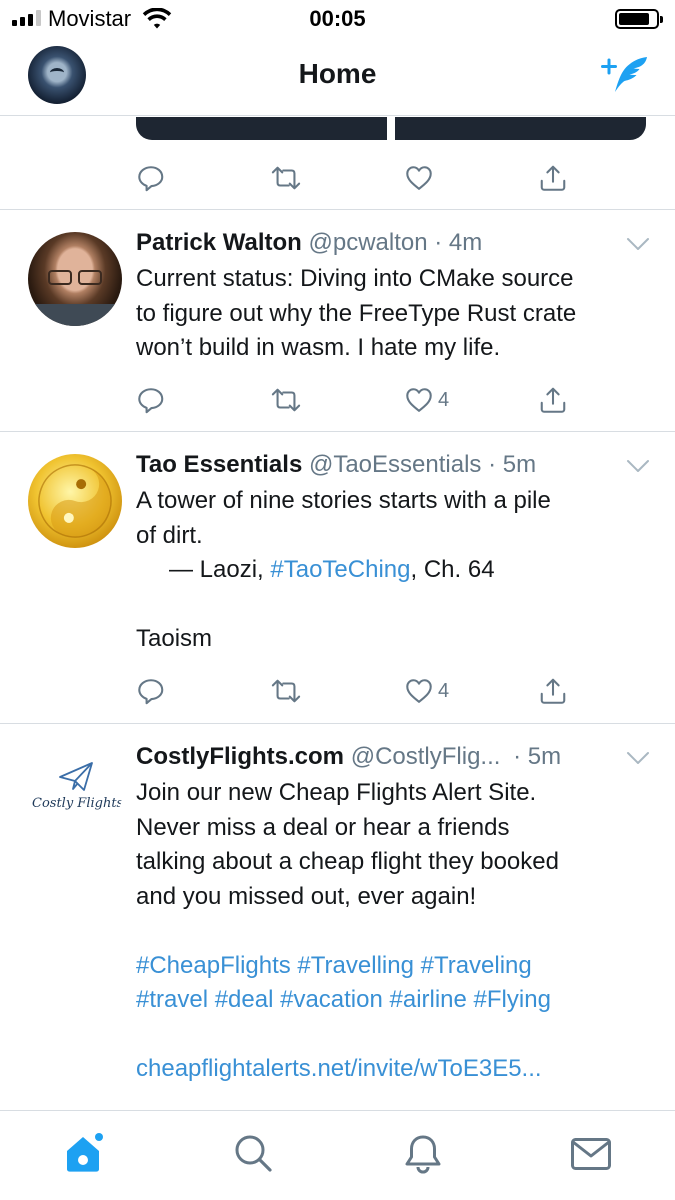 The width and height of the screenshot is (675, 1200). What do you see at coordinates (391, 128) in the screenshot?
I see `tweet-media-preview` at bounding box center [391, 128].